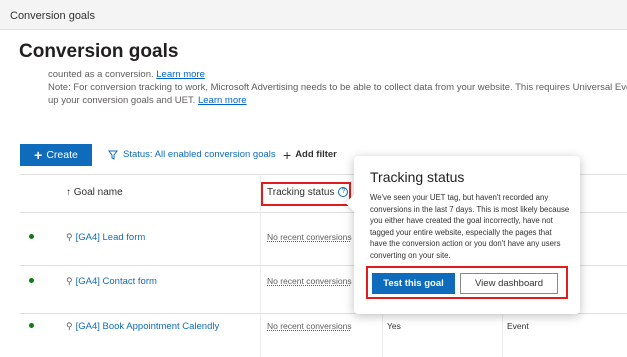 The width and height of the screenshot is (627, 357). I want to click on add-filter-label: Add filter, so click(316, 154).